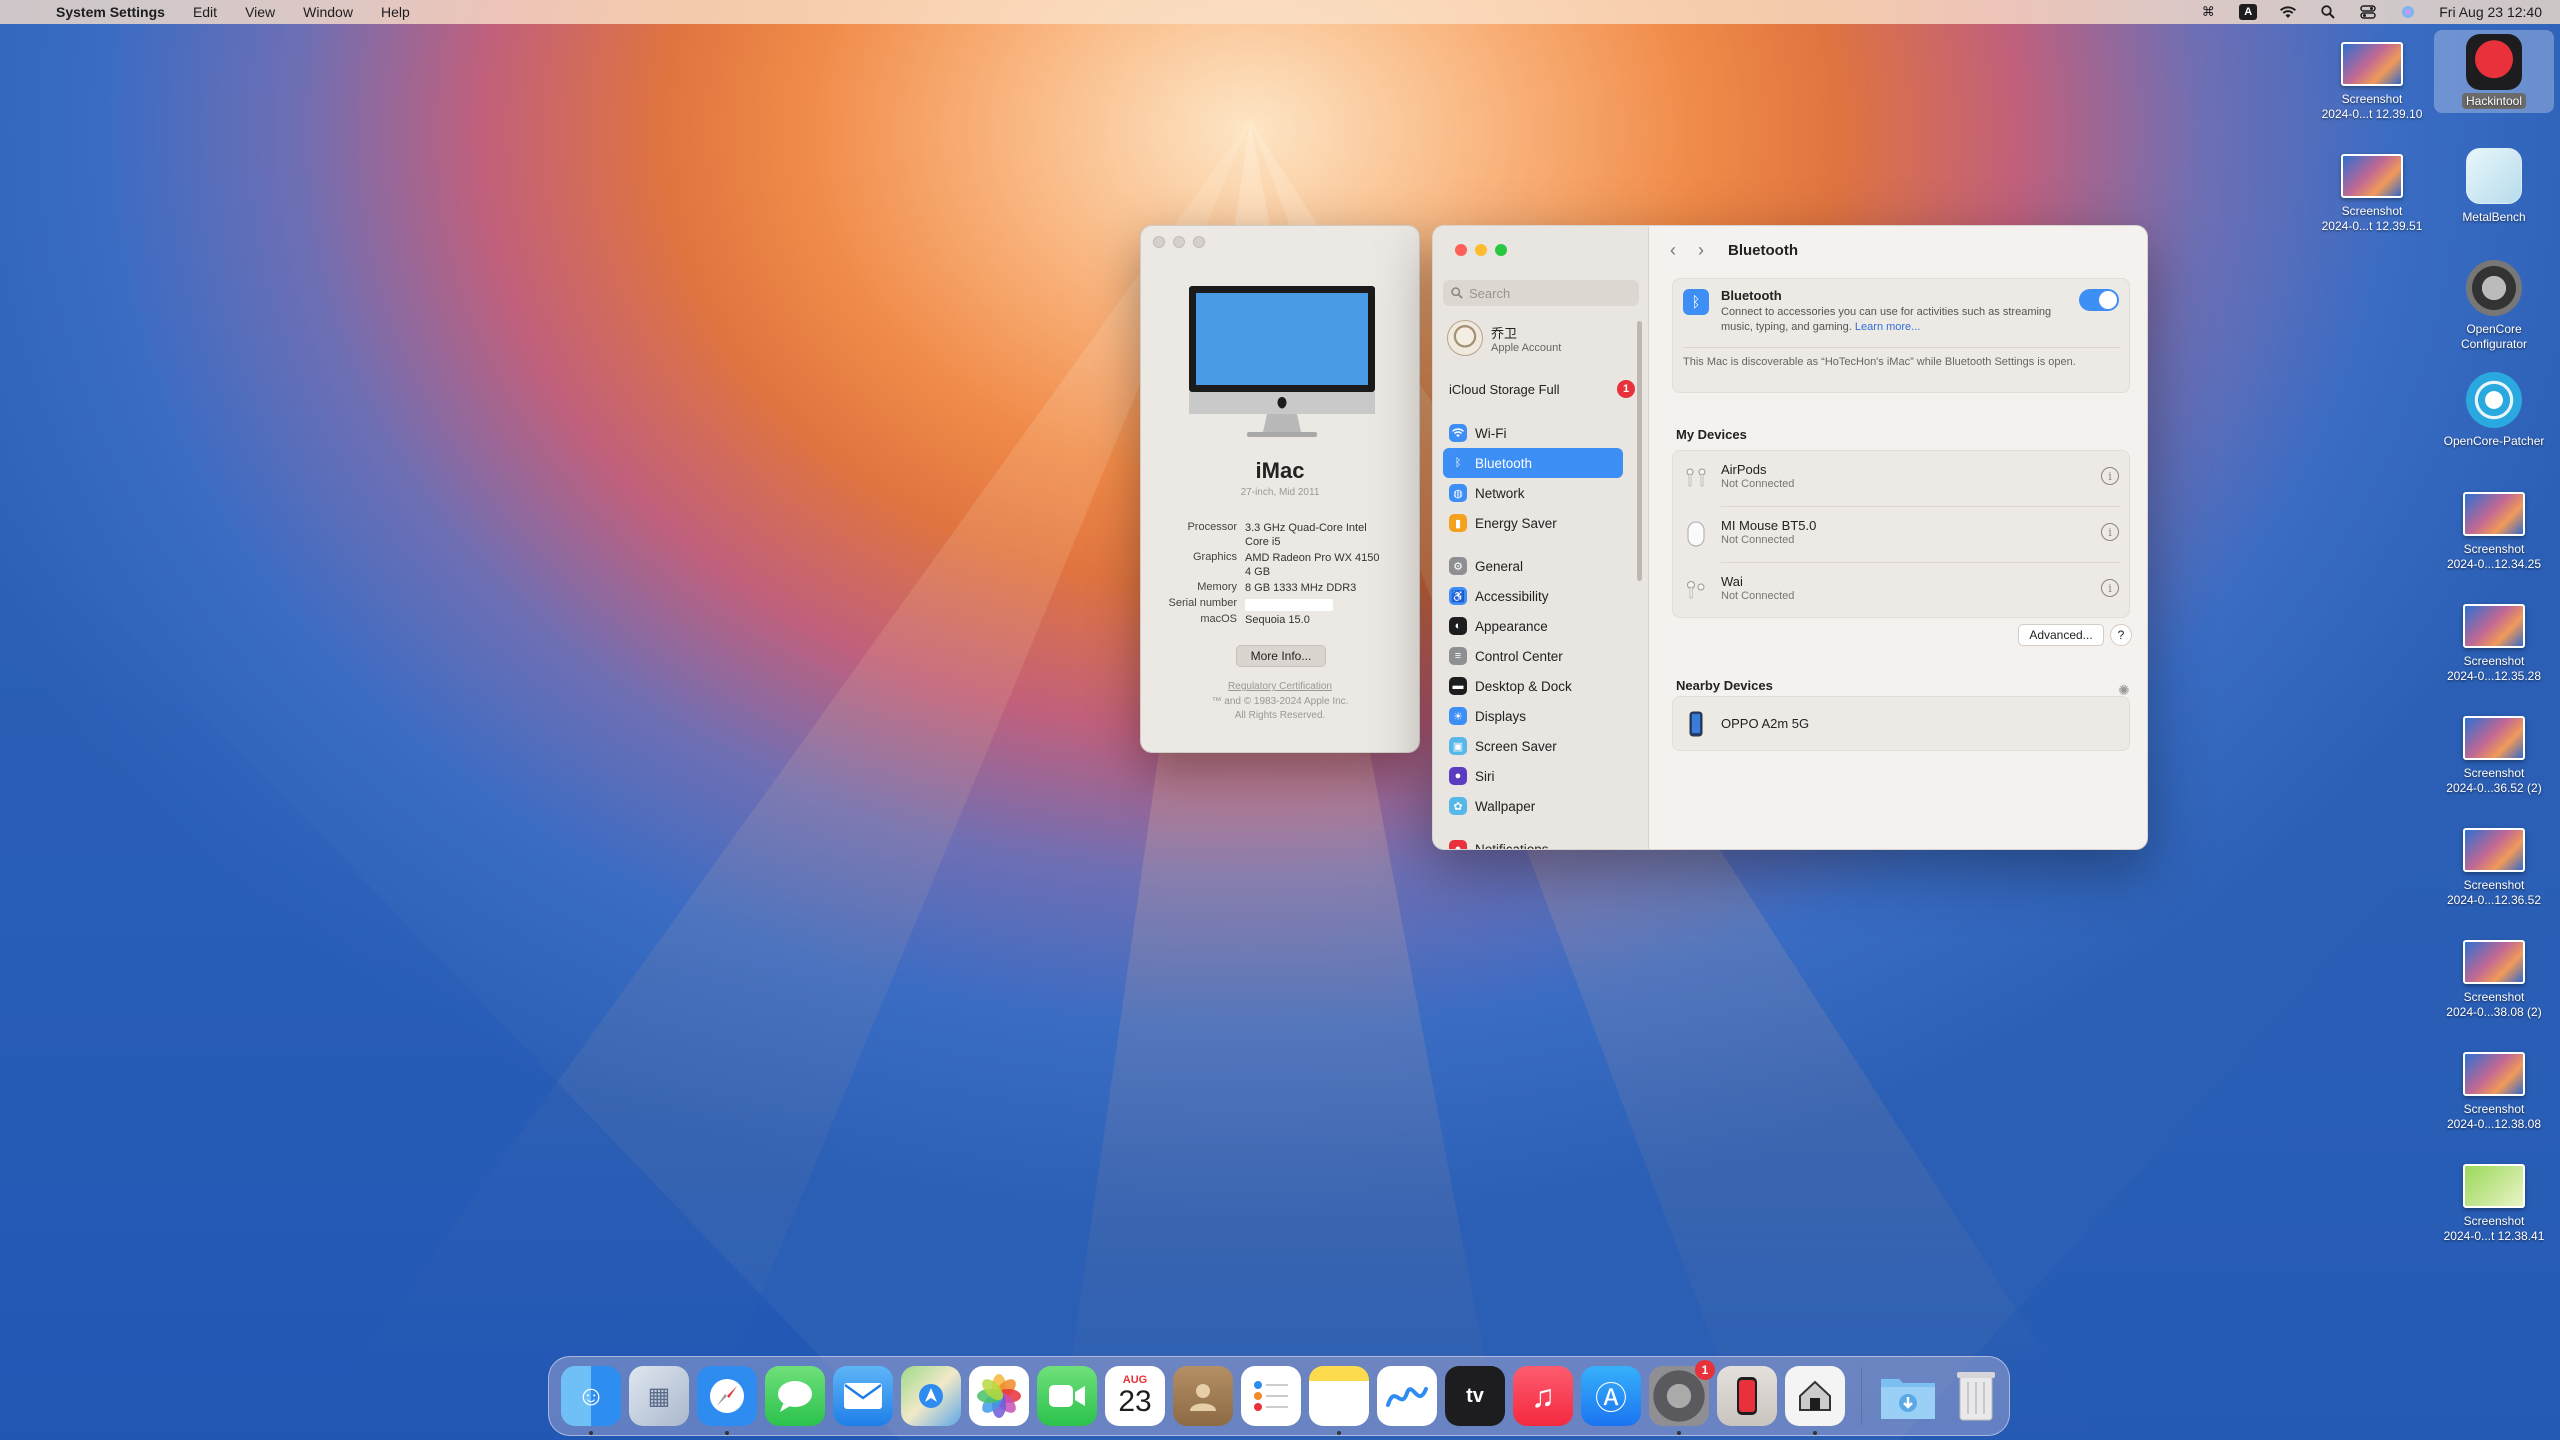 Image resolution: width=2560 pixels, height=1440 pixels. Describe the element at coordinates (2372, 82) in the screenshot. I see `desktop-file-screenshot: Screenshot 2024-0...t 12.39.10` at that location.